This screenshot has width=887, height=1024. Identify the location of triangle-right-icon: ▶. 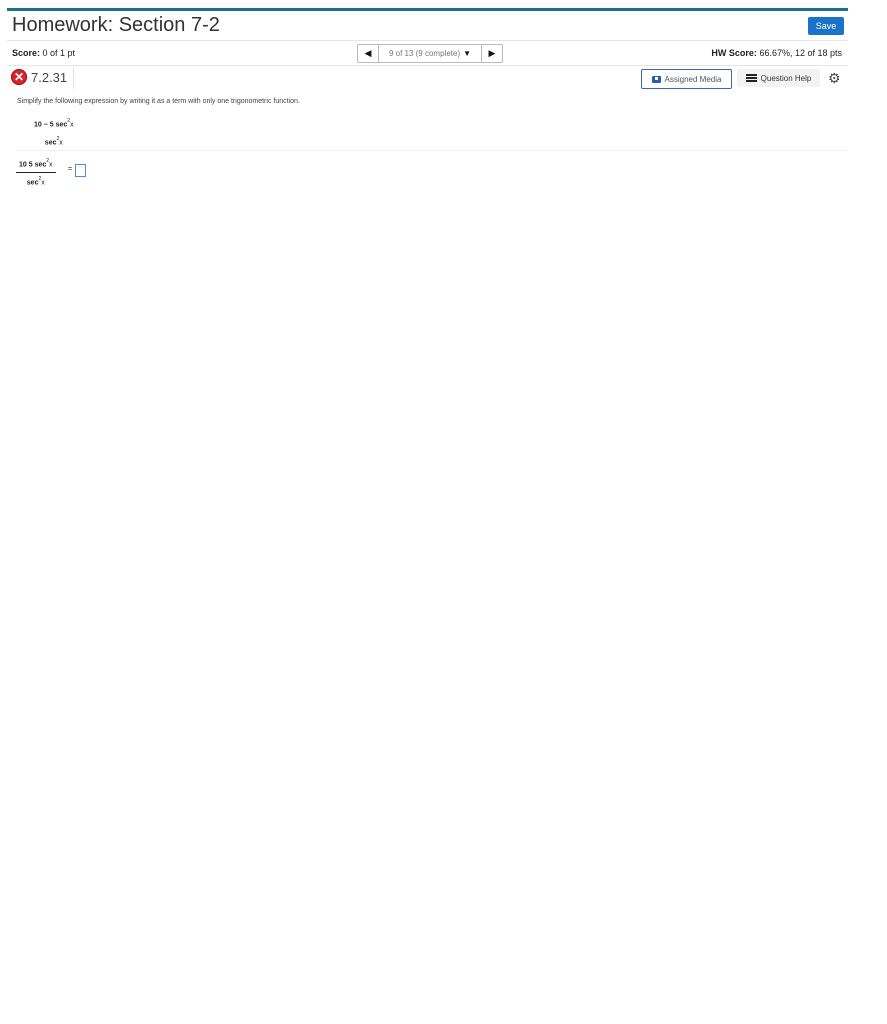
(492, 53).